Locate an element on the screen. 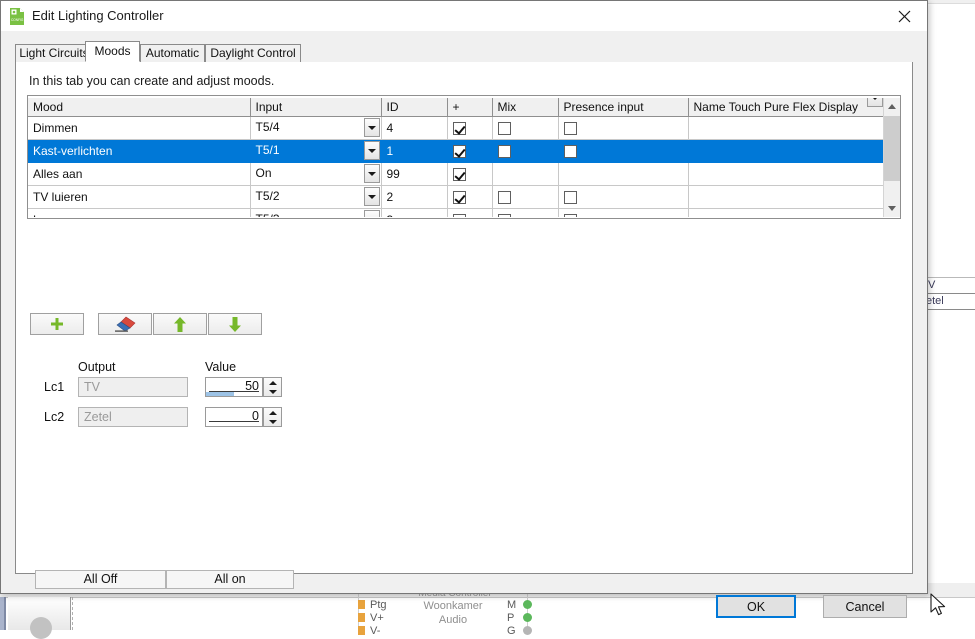 The image size is (975, 639). tab-light-circuits-label: Light Circuits is located at coordinates (54, 53).